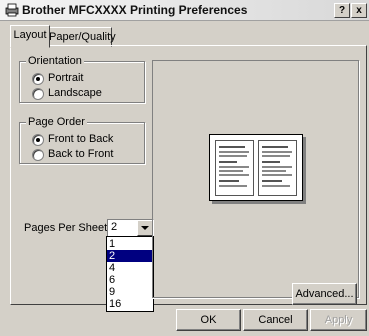  I want to click on orientation-group: Orientation Portrait Landscape, so click(82, 79).